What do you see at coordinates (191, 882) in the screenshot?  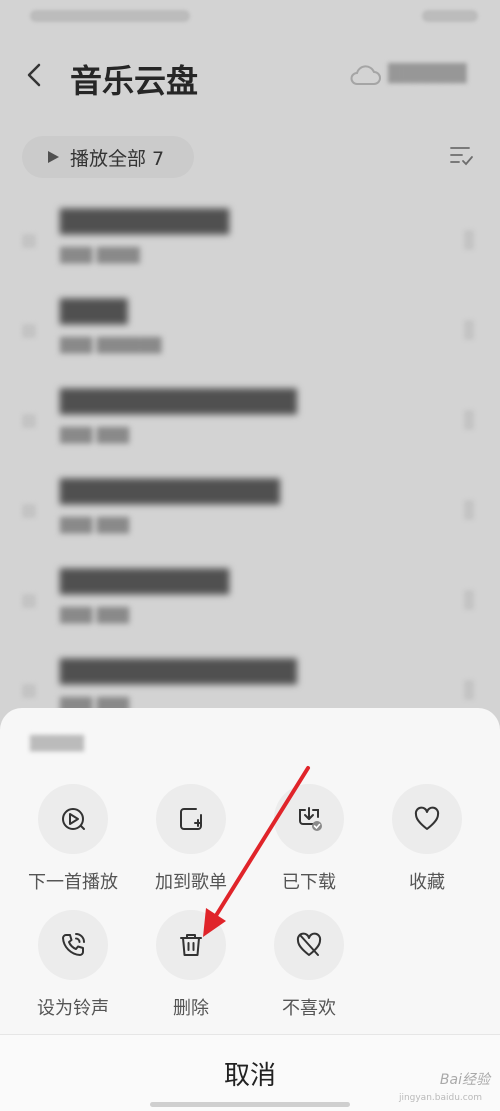 I see `add-to-playlist-label: 加到歌单` at bounding box center [191, 882].